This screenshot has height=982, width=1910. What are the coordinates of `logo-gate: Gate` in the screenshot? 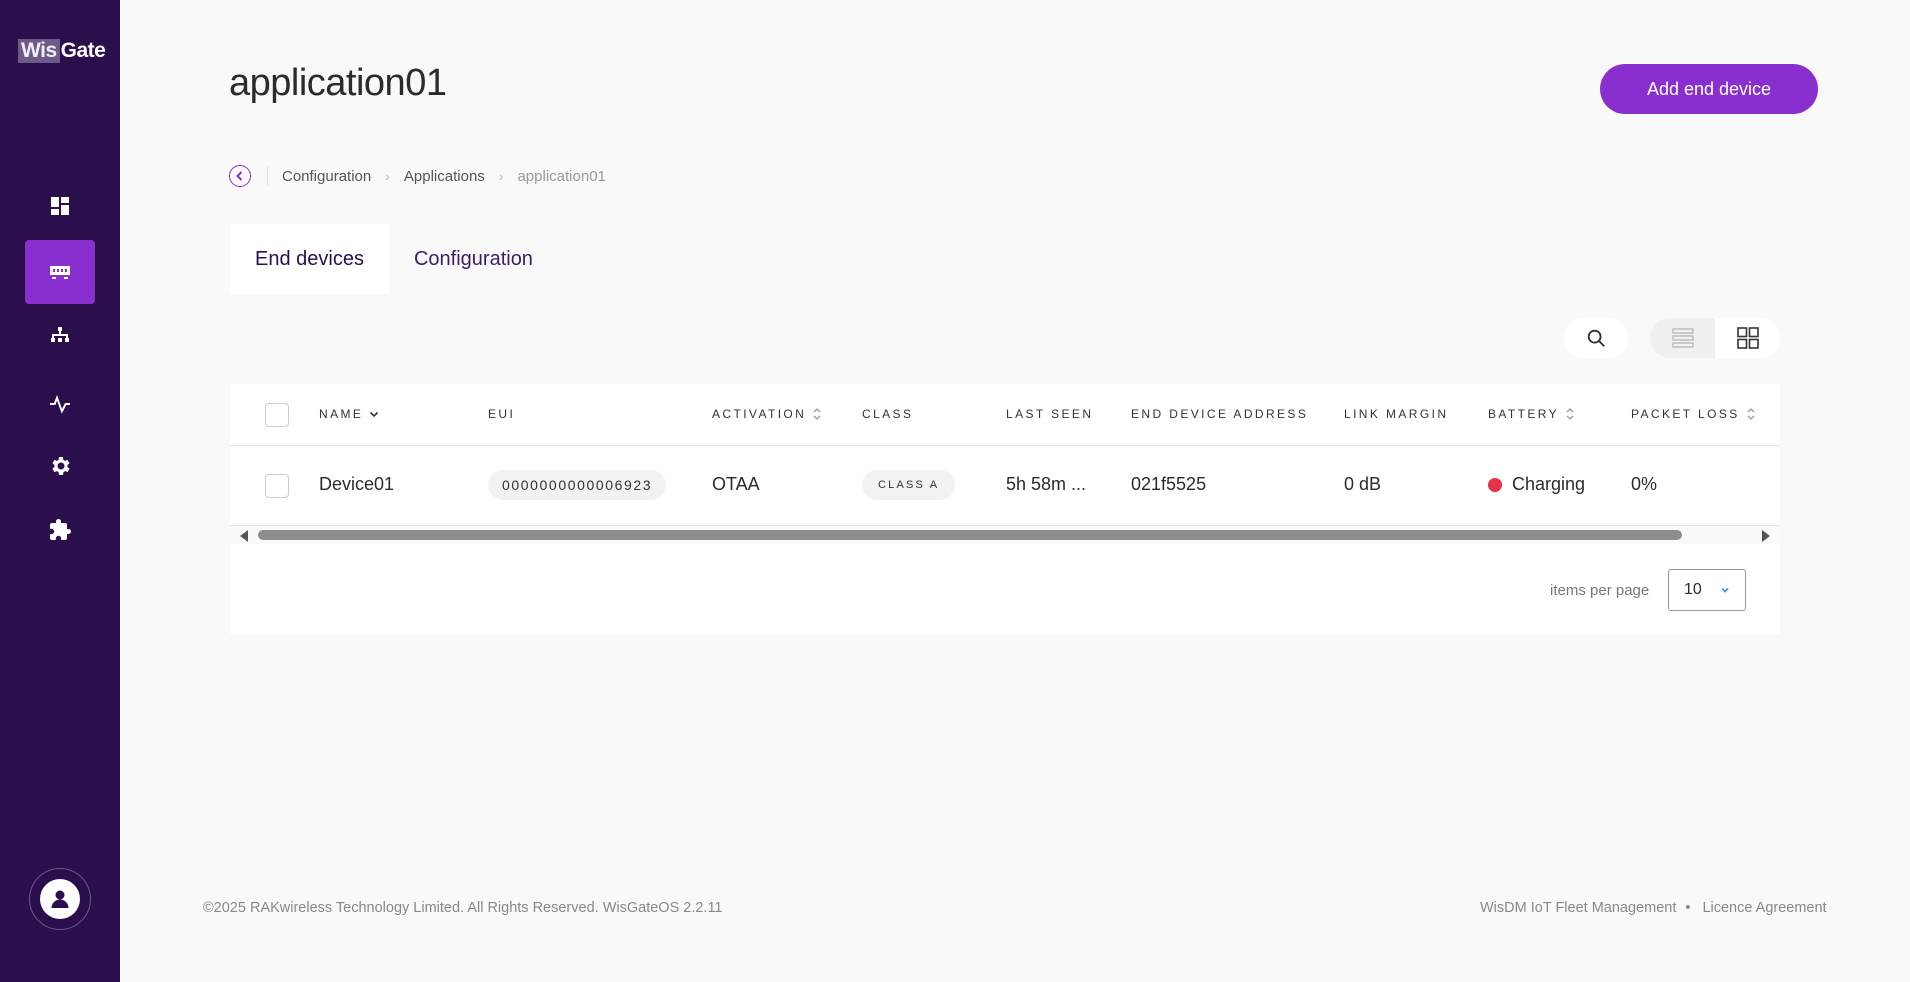 It's located at (83, 50).